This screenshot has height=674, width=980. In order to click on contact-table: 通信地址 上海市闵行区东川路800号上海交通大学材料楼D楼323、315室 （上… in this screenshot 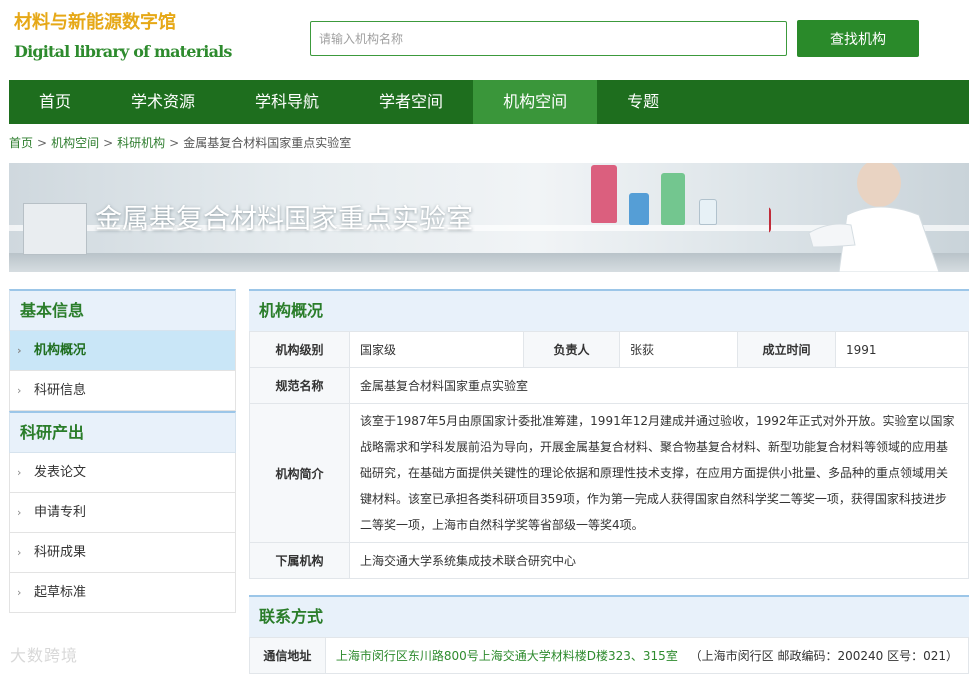, I will do `click(609, 655)`.